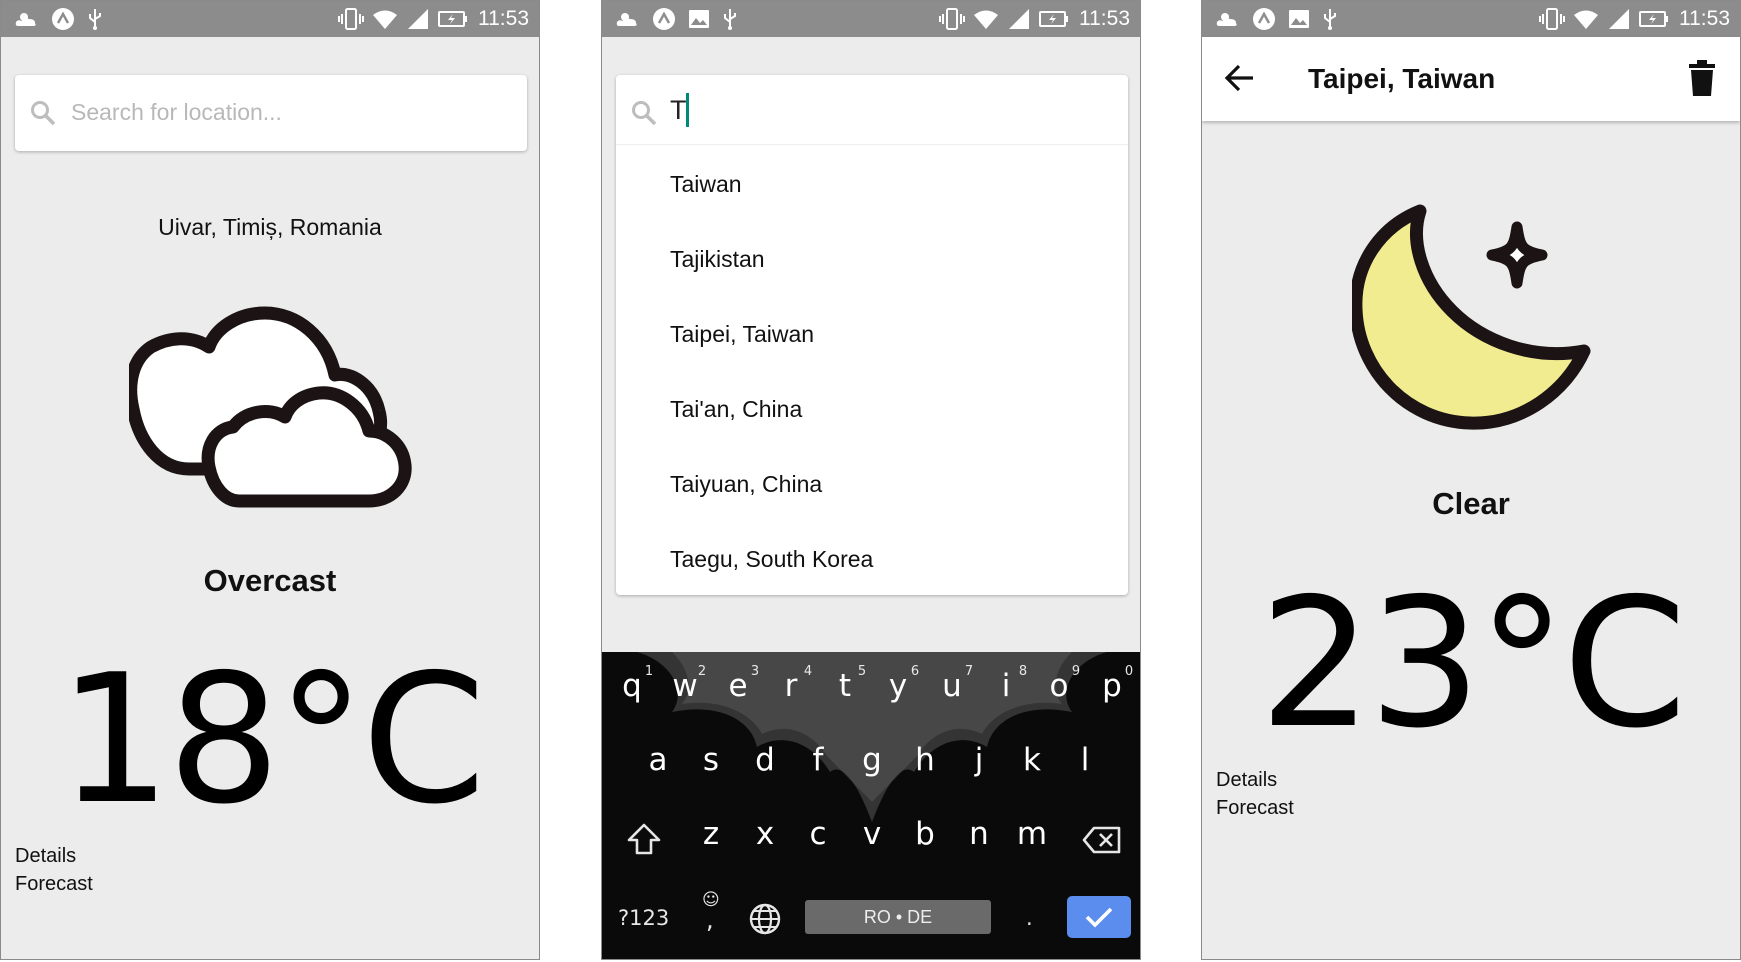 The image size is (1741, 962). Describe the element at coordinates (771, 559) in the screenshot. I see `suggestion-item: Taegu, South Korea` at that location.